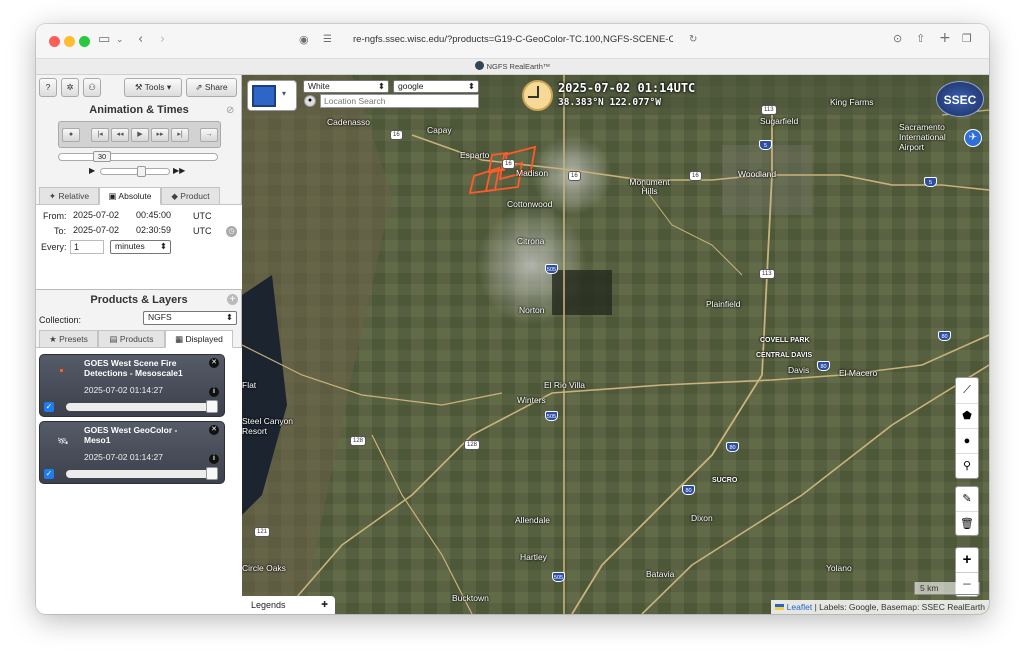 The image size is (1024, 659). I want to click on share-icon: ⇧, so click(920, 38).